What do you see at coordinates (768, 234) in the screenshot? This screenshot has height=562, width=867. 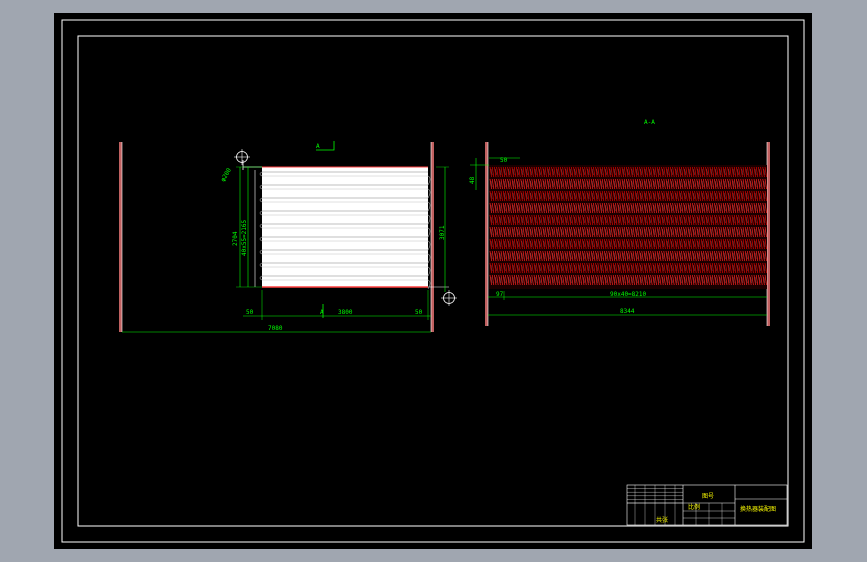 I see `section-right-wall` at bounding box center [768, 234].